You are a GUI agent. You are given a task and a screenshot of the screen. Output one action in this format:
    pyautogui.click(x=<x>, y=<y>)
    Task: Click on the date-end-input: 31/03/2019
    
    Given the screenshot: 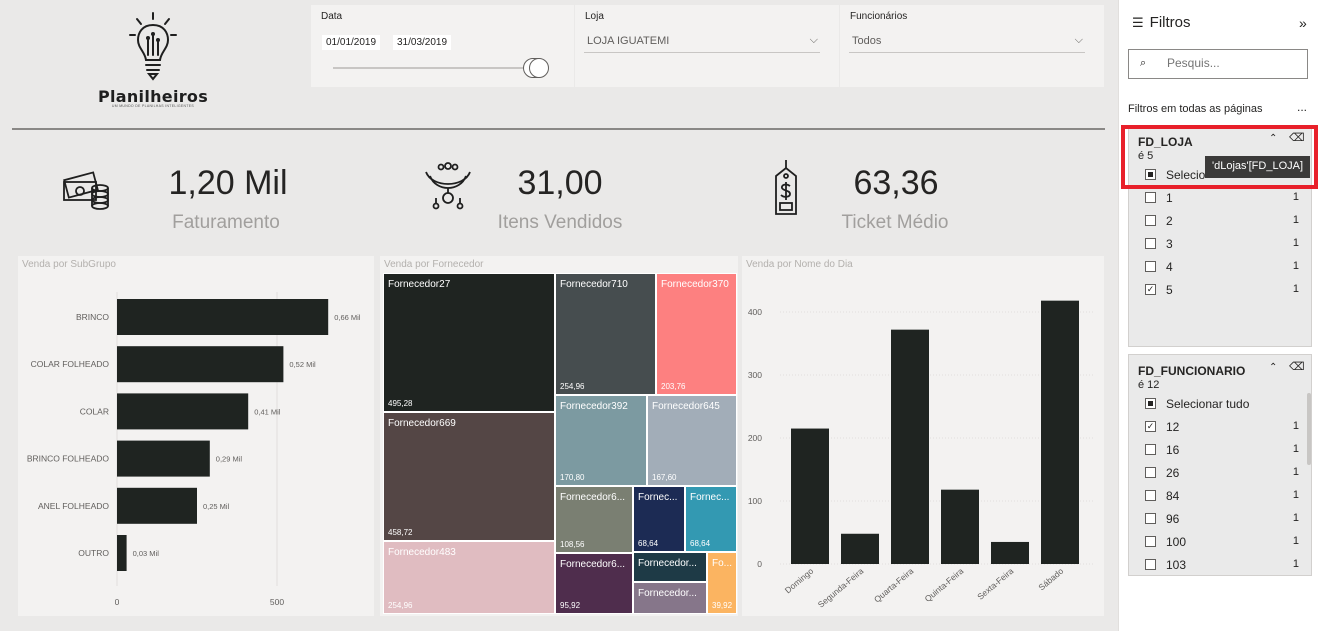 What is the action you would take?
    pyautogui.click(x=422, y=42)
    